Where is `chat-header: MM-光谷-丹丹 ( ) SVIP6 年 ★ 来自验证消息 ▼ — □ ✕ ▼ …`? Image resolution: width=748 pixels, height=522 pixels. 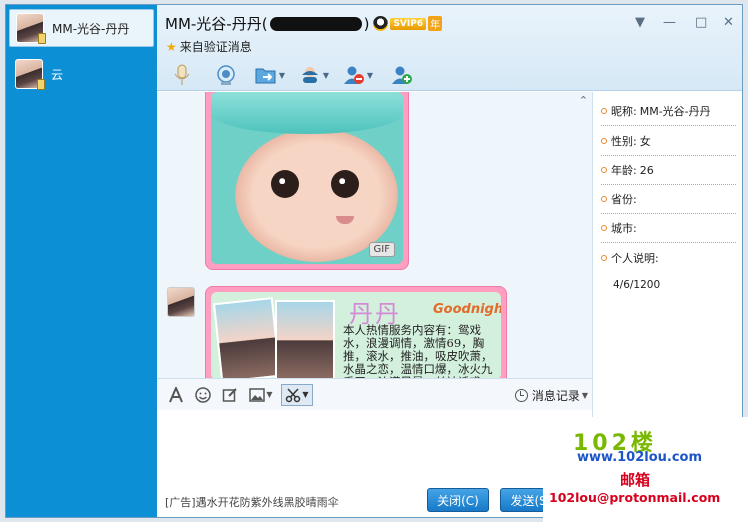 chat-header: MM-光谷-丹丹 ( ) SVIP6 年 ★ 来自验证消息 ▼ — □ ✕ ▼ … is located at coordinates (449, 48).